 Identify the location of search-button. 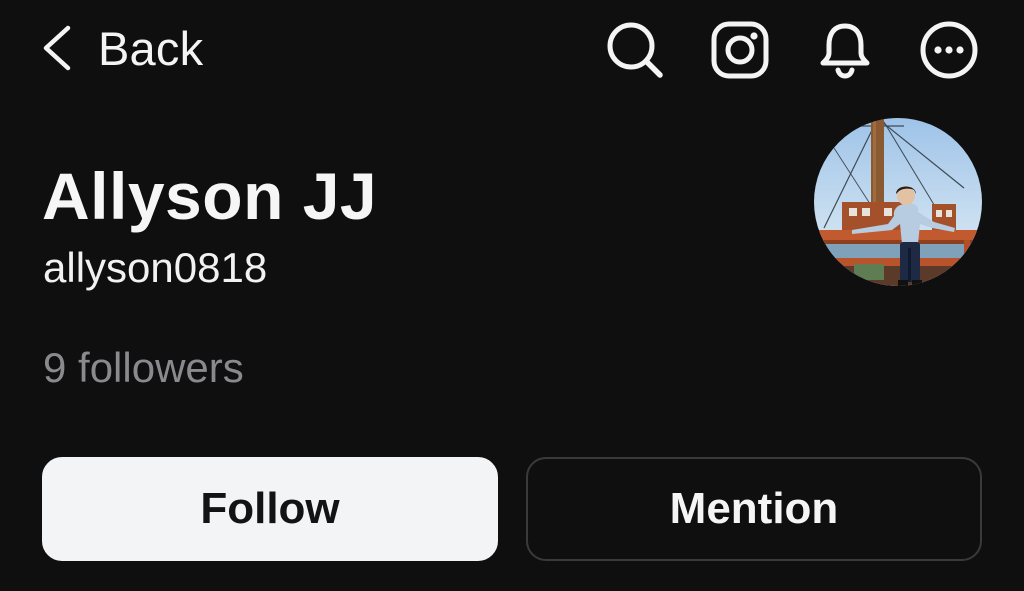
(635, 50).